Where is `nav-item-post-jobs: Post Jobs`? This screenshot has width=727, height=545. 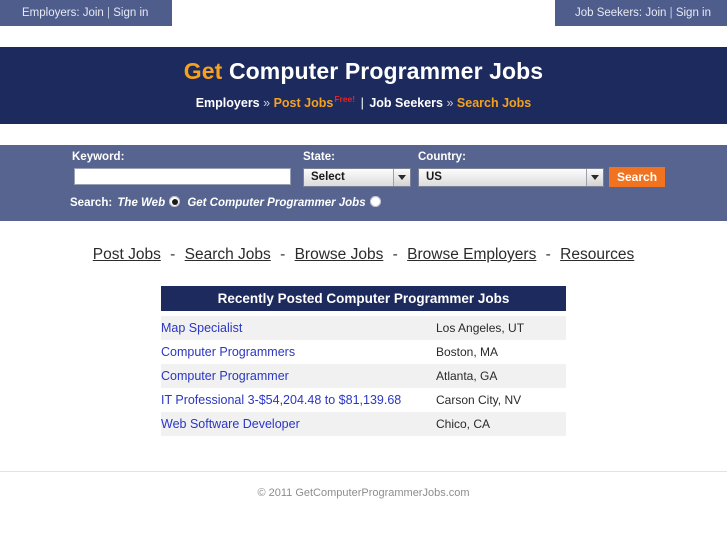
nav-item-post-jobs: Post Jobs is located at coordinates (127, 254).